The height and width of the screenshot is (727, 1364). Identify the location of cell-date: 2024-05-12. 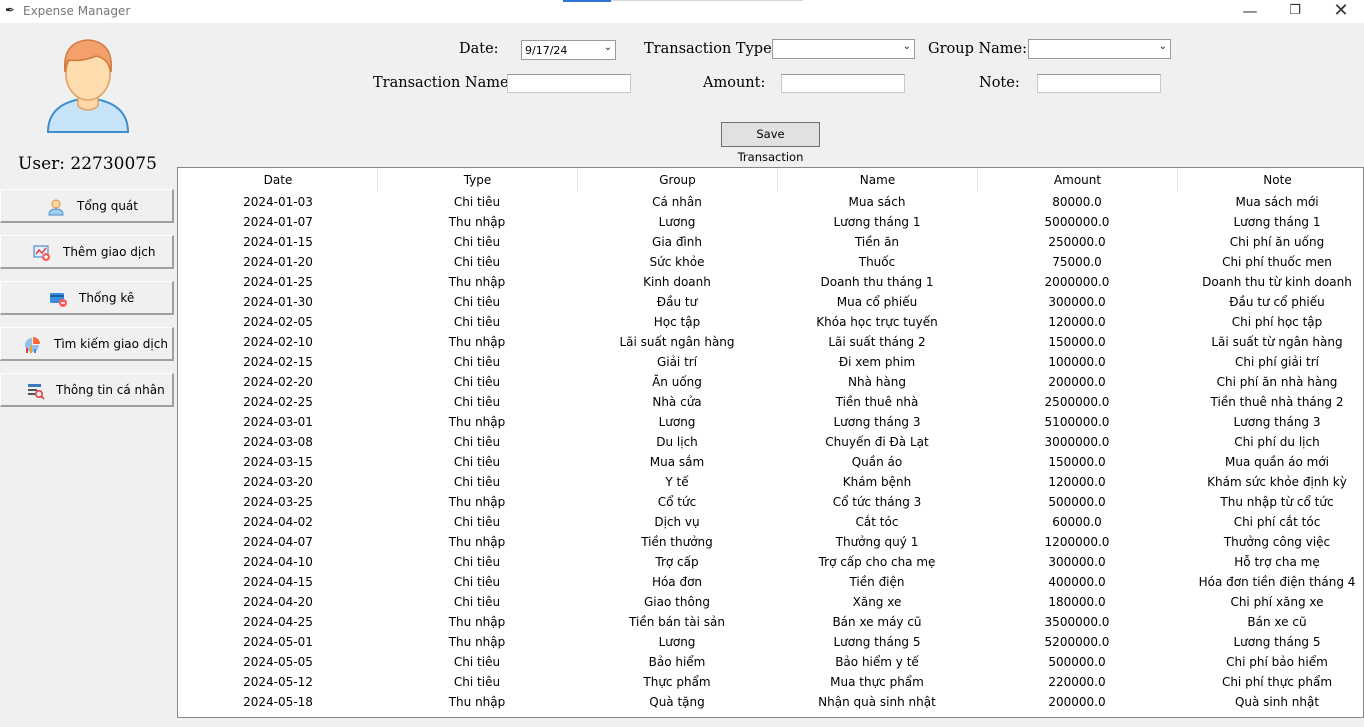
(278, 682).